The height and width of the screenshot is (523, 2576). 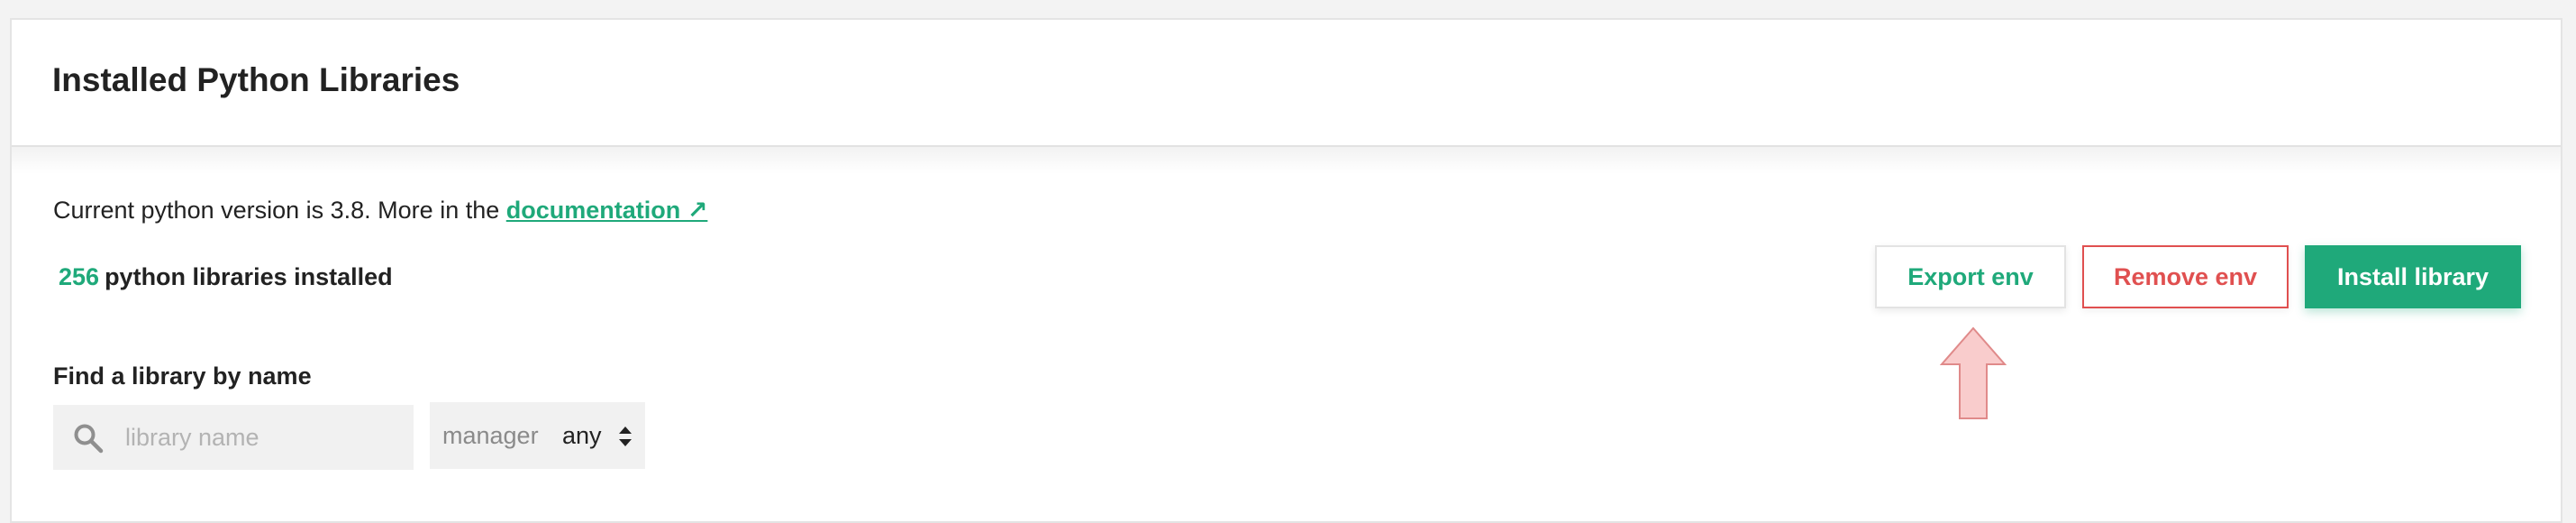 What do you see at coordinates (182, 376) in the screenshot?
I see `search-label: Find a library by name` at bounding box center [182, 376].